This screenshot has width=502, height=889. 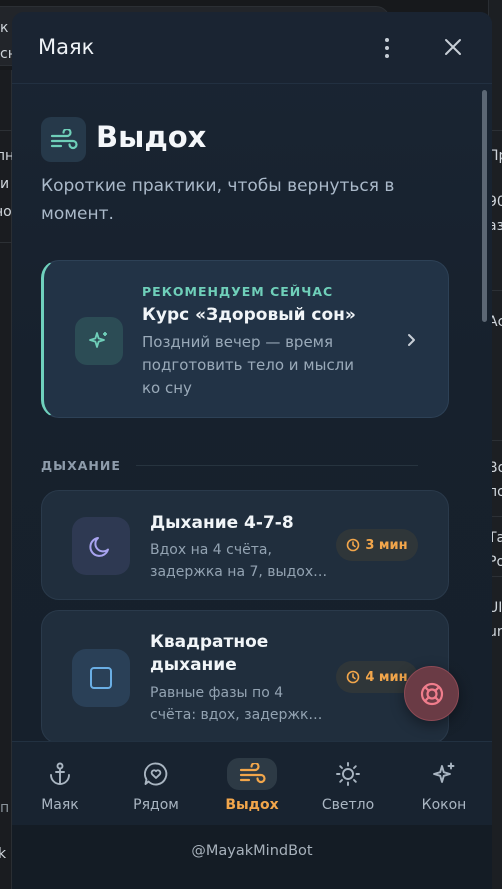 I want to click on close-icon, so click(x=453, y=47).